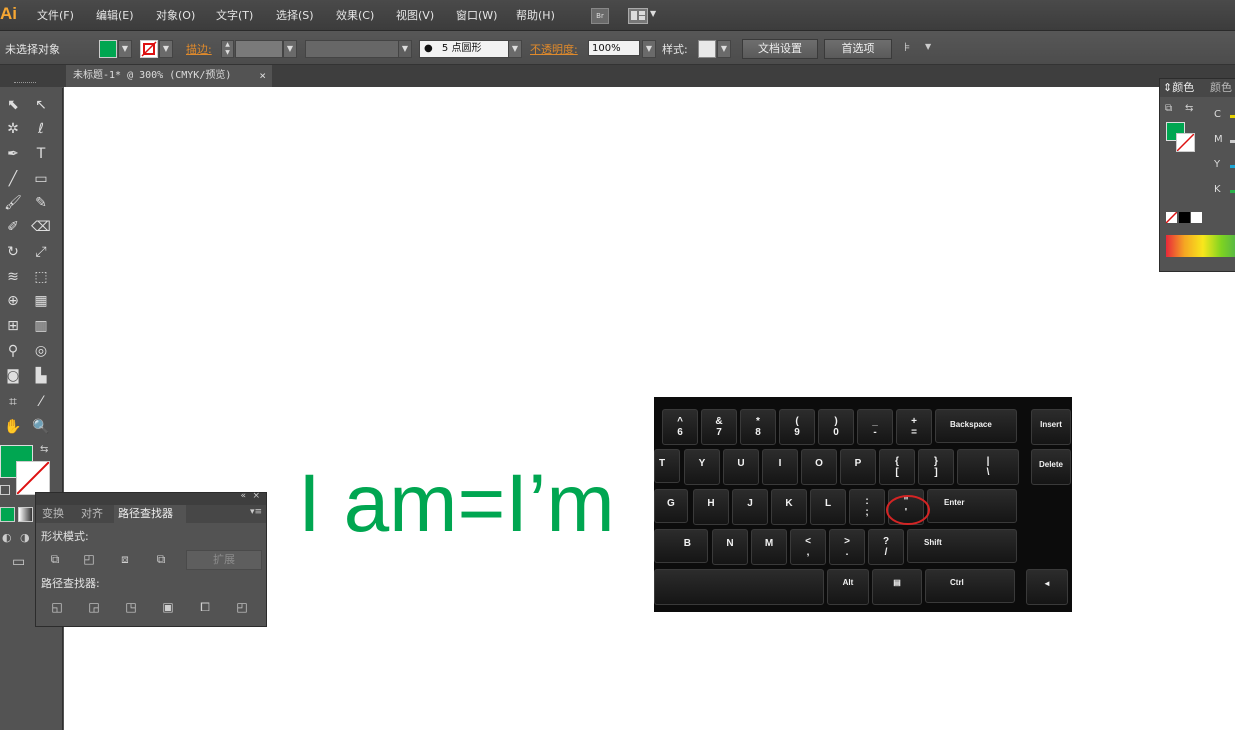  I want to click on line-tool-icon: ╱, so click(13, 179).